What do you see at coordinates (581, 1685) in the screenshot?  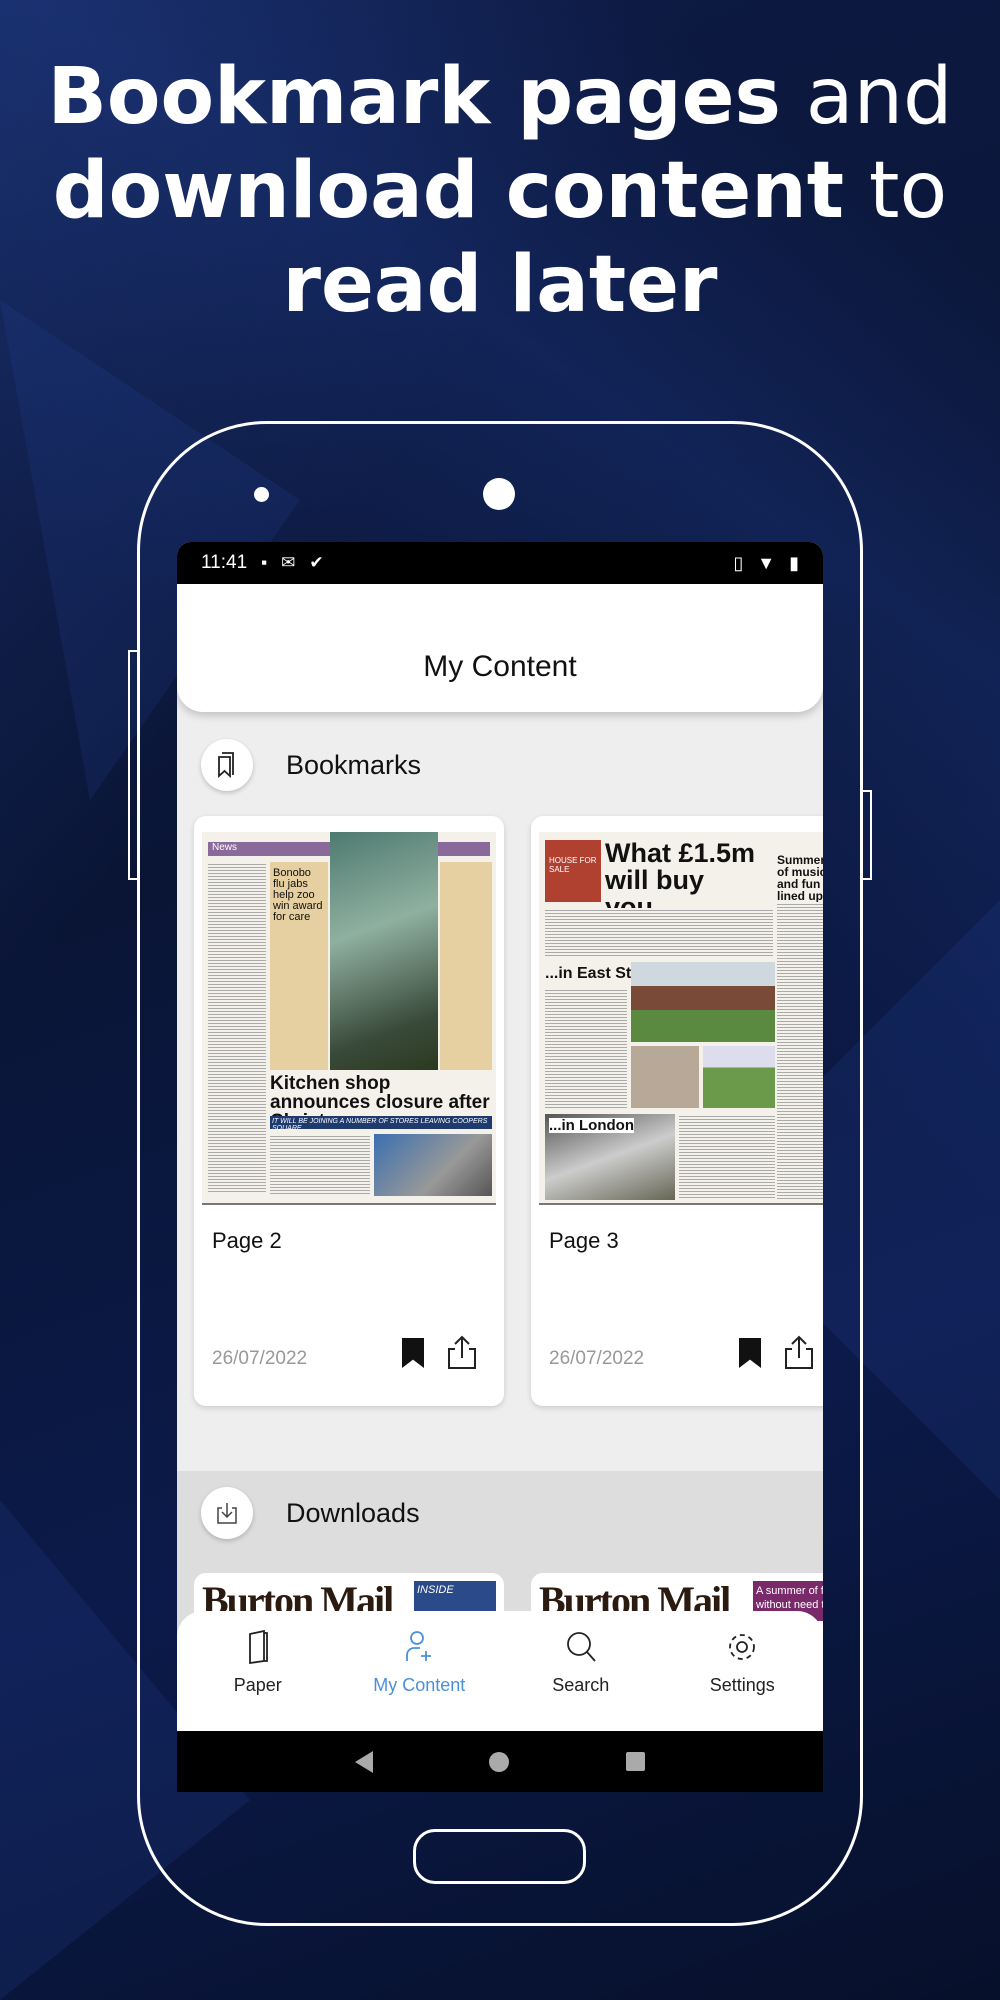 I see `nav-label: Search` at bounding box center [581, 1685].